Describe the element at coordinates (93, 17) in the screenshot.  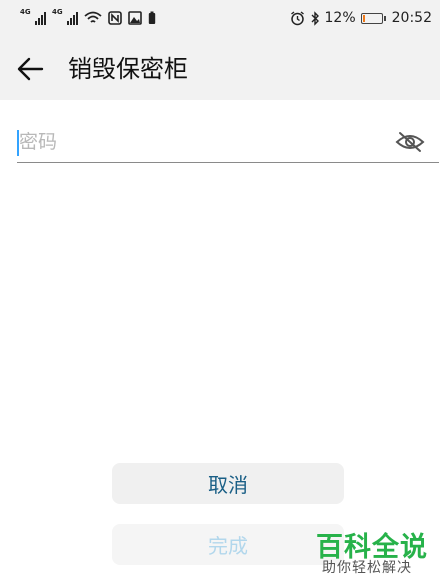
I see `wifi-icon` at that location.